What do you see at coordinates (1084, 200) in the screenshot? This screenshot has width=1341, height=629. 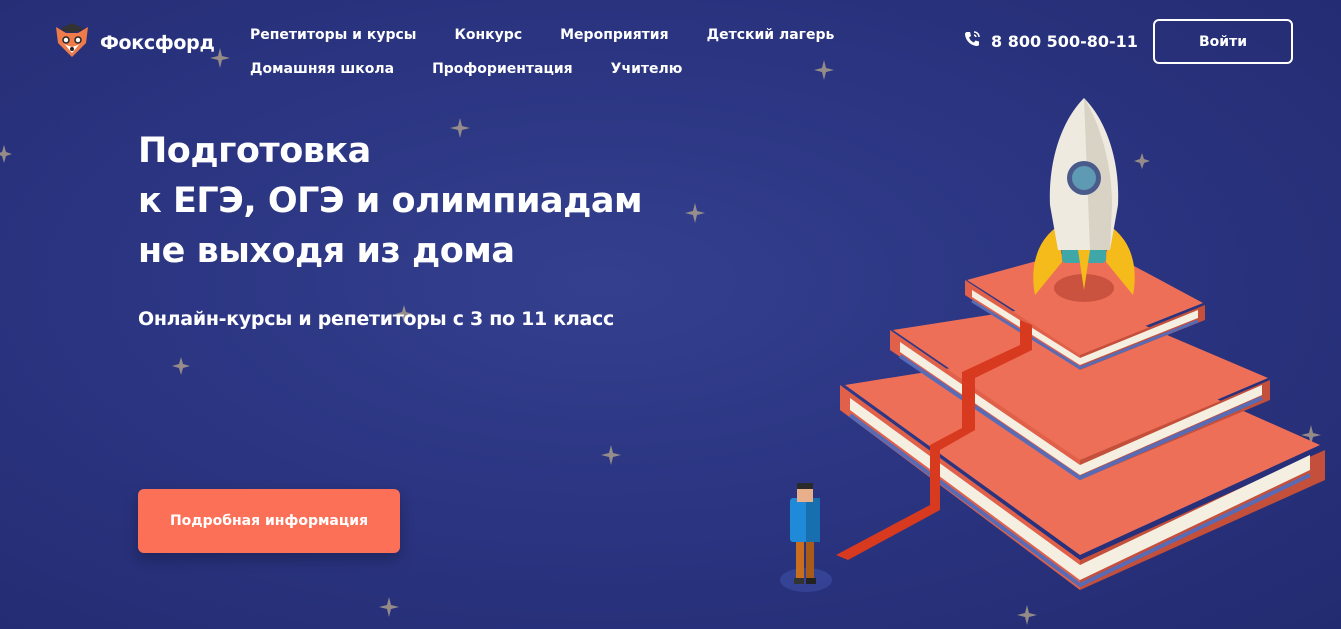 I see `rocket` at bounding box center [1084, 200].